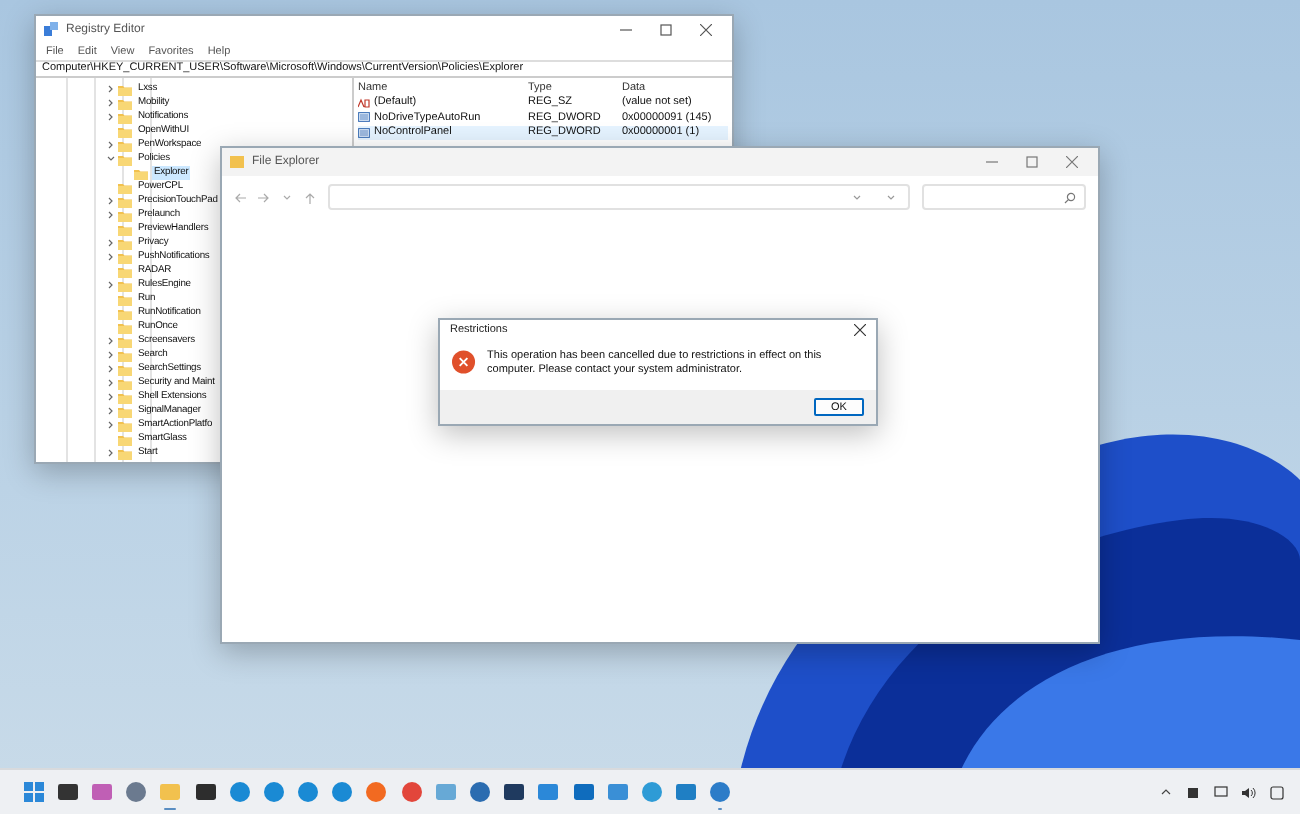  What do you see at coordinates (1193, 792) in the screenshot?
I see `tray-app-icon` at bounding box center [1193, 792].